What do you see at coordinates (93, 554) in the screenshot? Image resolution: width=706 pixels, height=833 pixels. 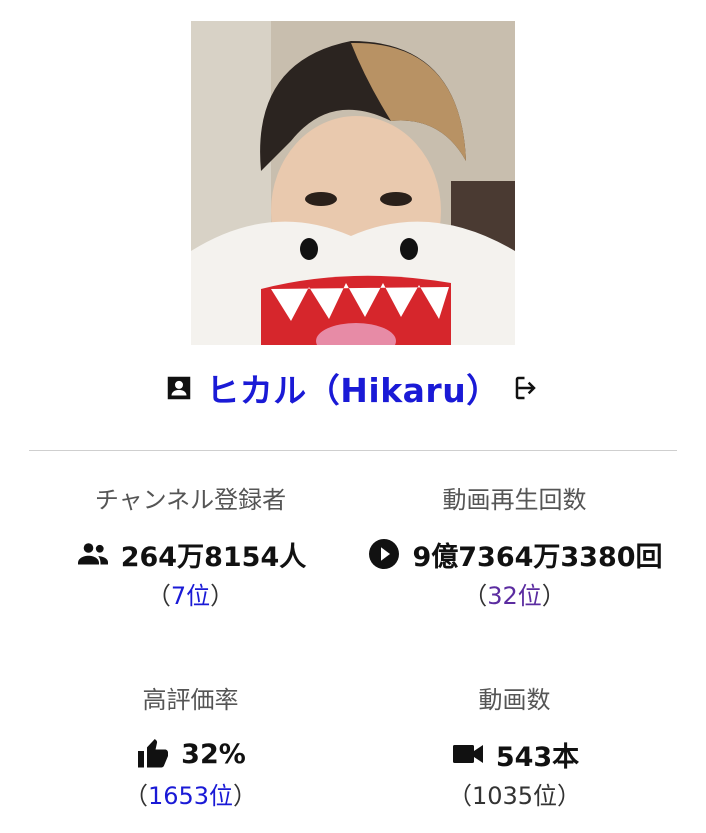 I see `people-icon` at bounding box center [93, 554].